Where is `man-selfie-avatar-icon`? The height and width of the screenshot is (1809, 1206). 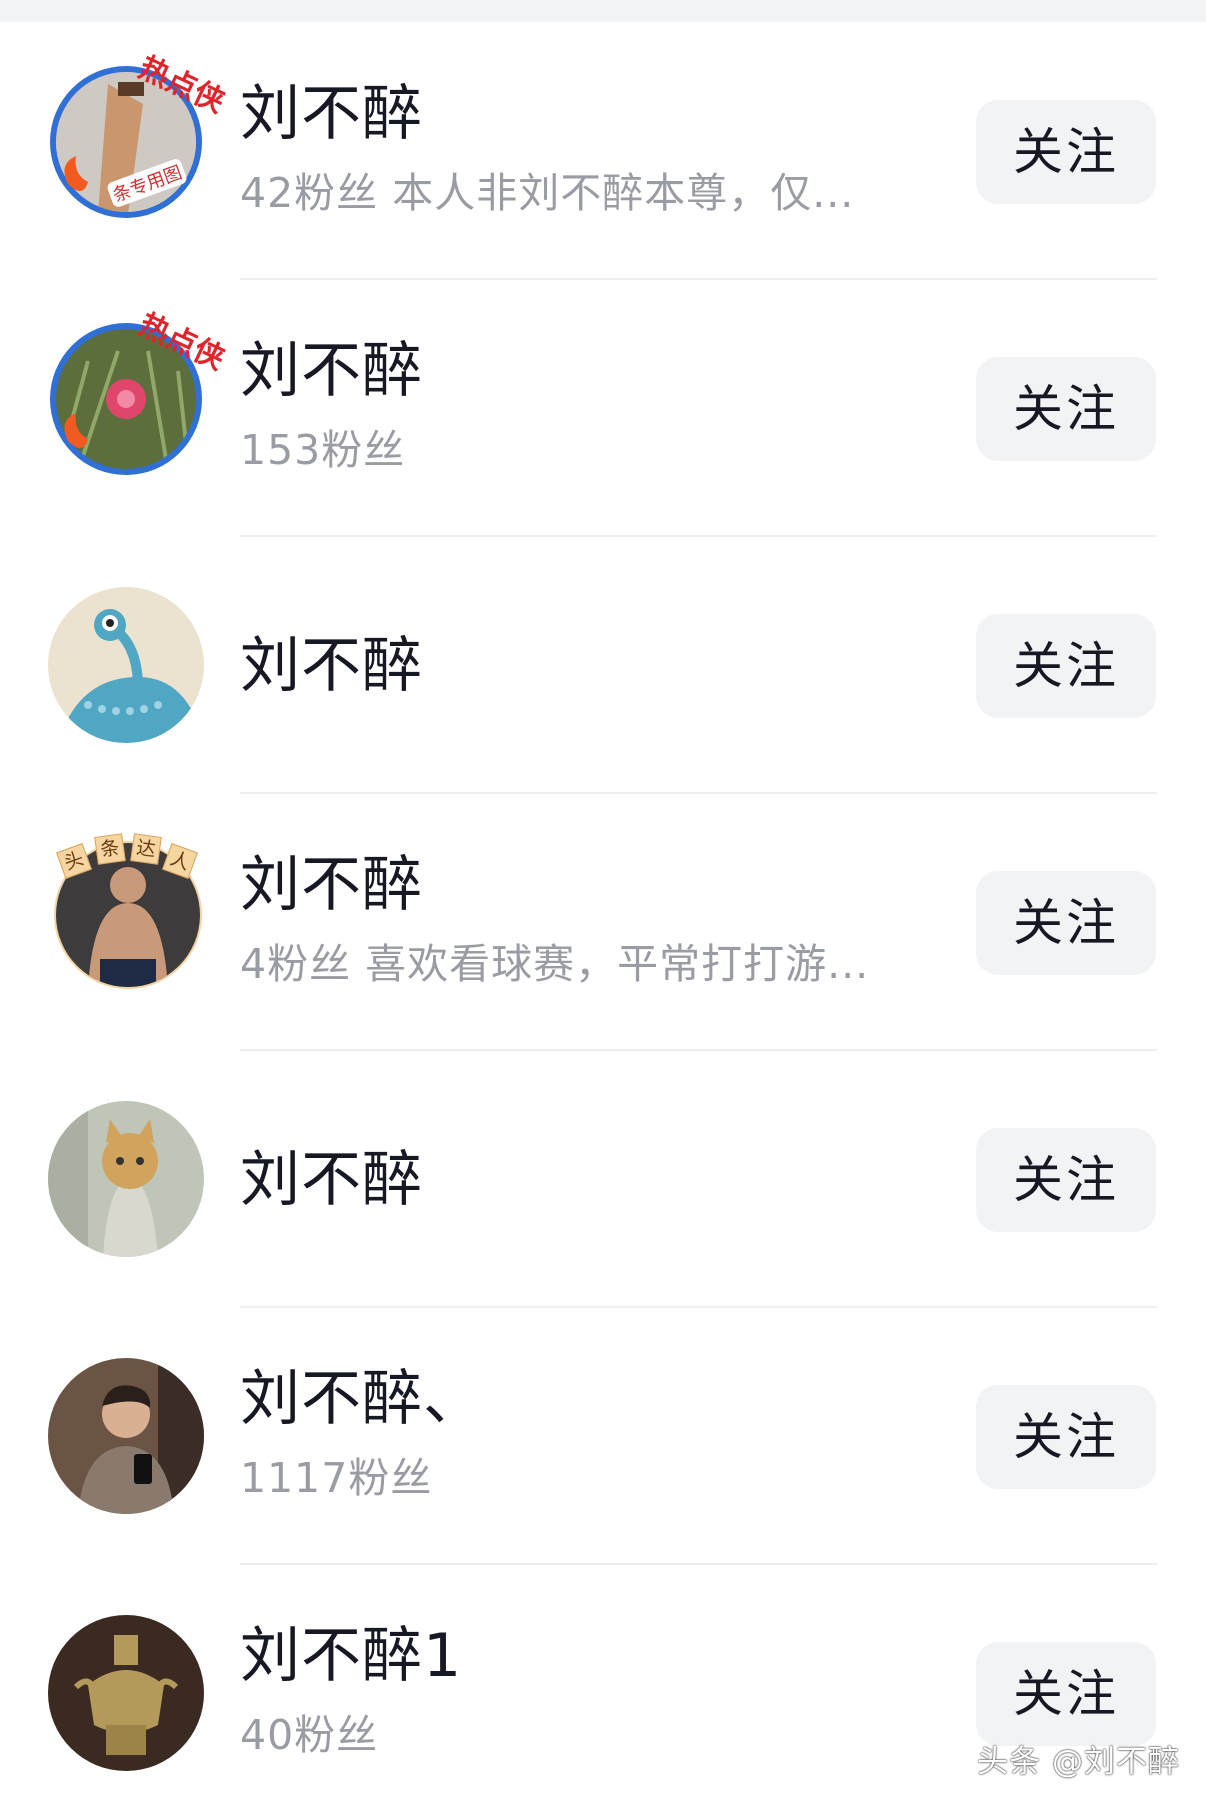
man-selfie-avatar-icon is located at coordinates (126, 1436).